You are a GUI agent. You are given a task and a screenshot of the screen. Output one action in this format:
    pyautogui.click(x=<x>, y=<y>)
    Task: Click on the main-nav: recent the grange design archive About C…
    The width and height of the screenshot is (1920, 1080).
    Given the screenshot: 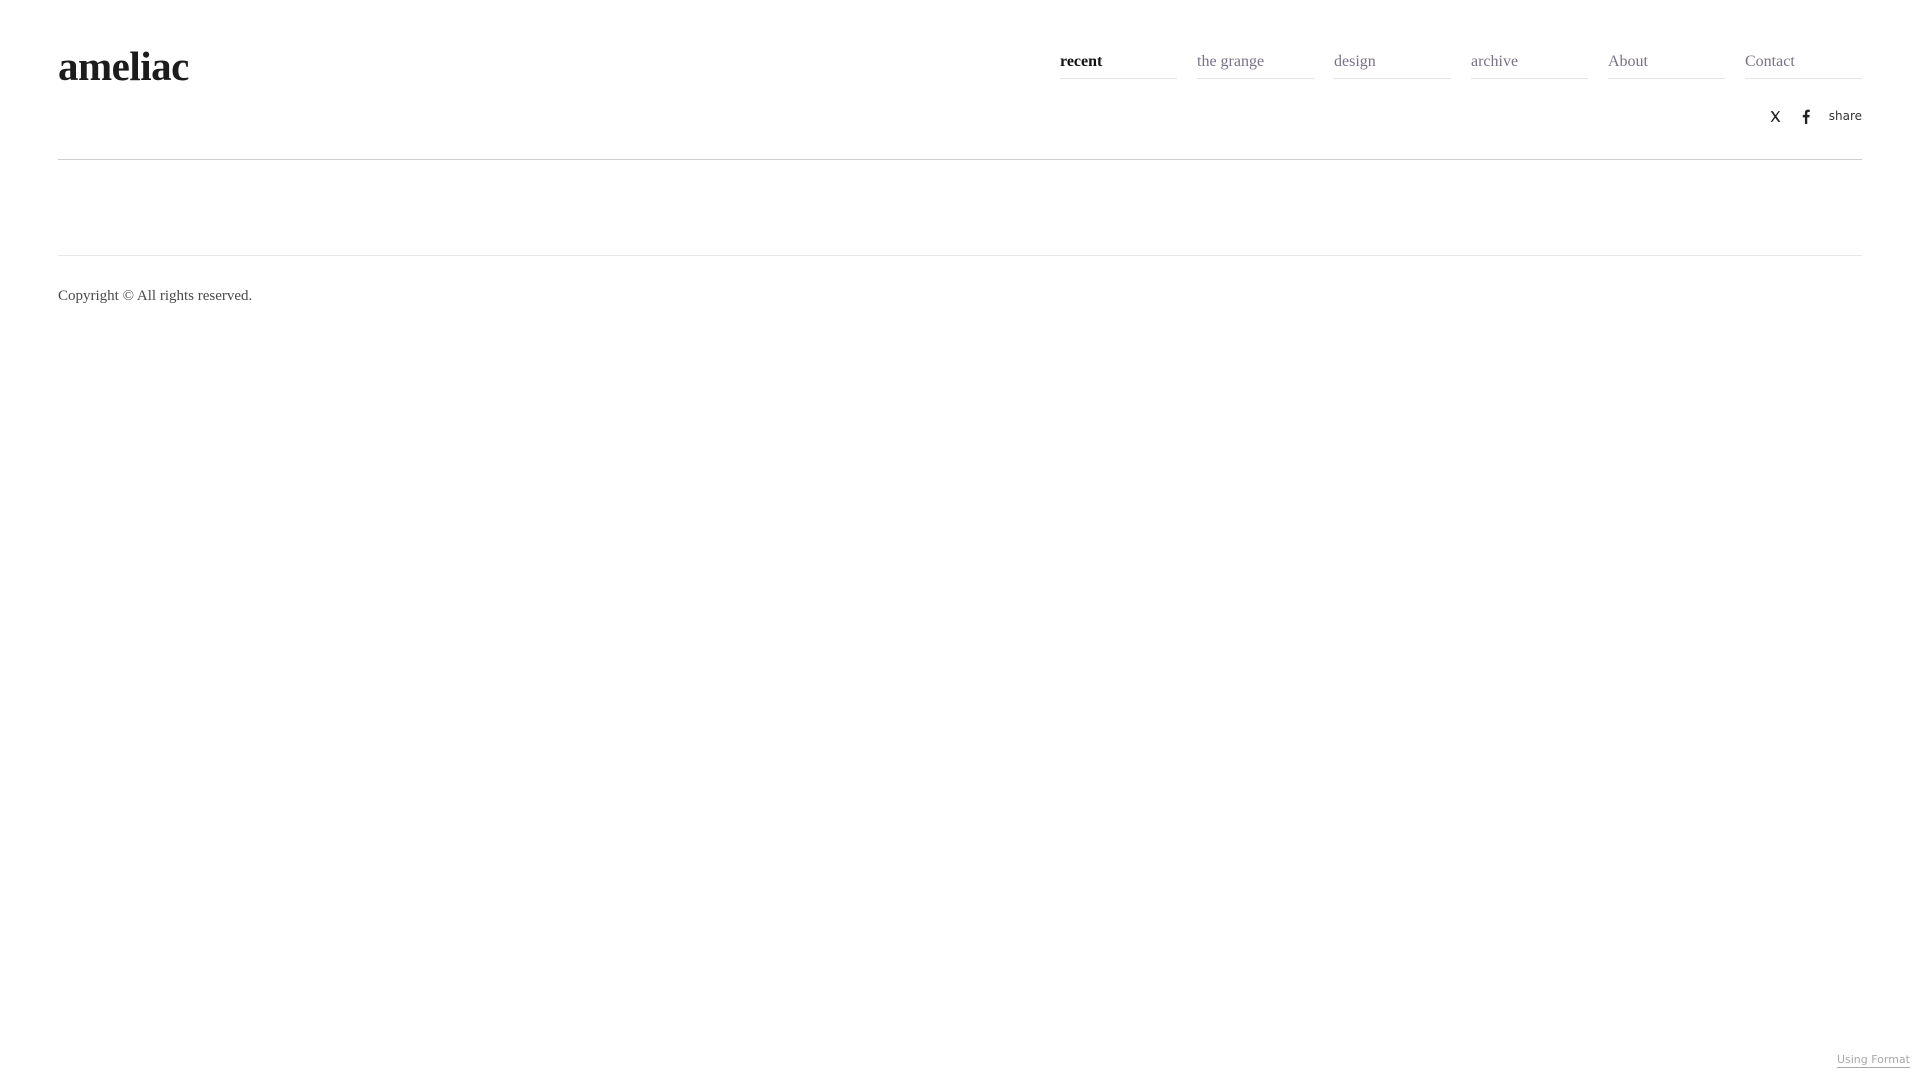 What is the action you would take?
    pyautogui.click(x=1461, y=65)
    